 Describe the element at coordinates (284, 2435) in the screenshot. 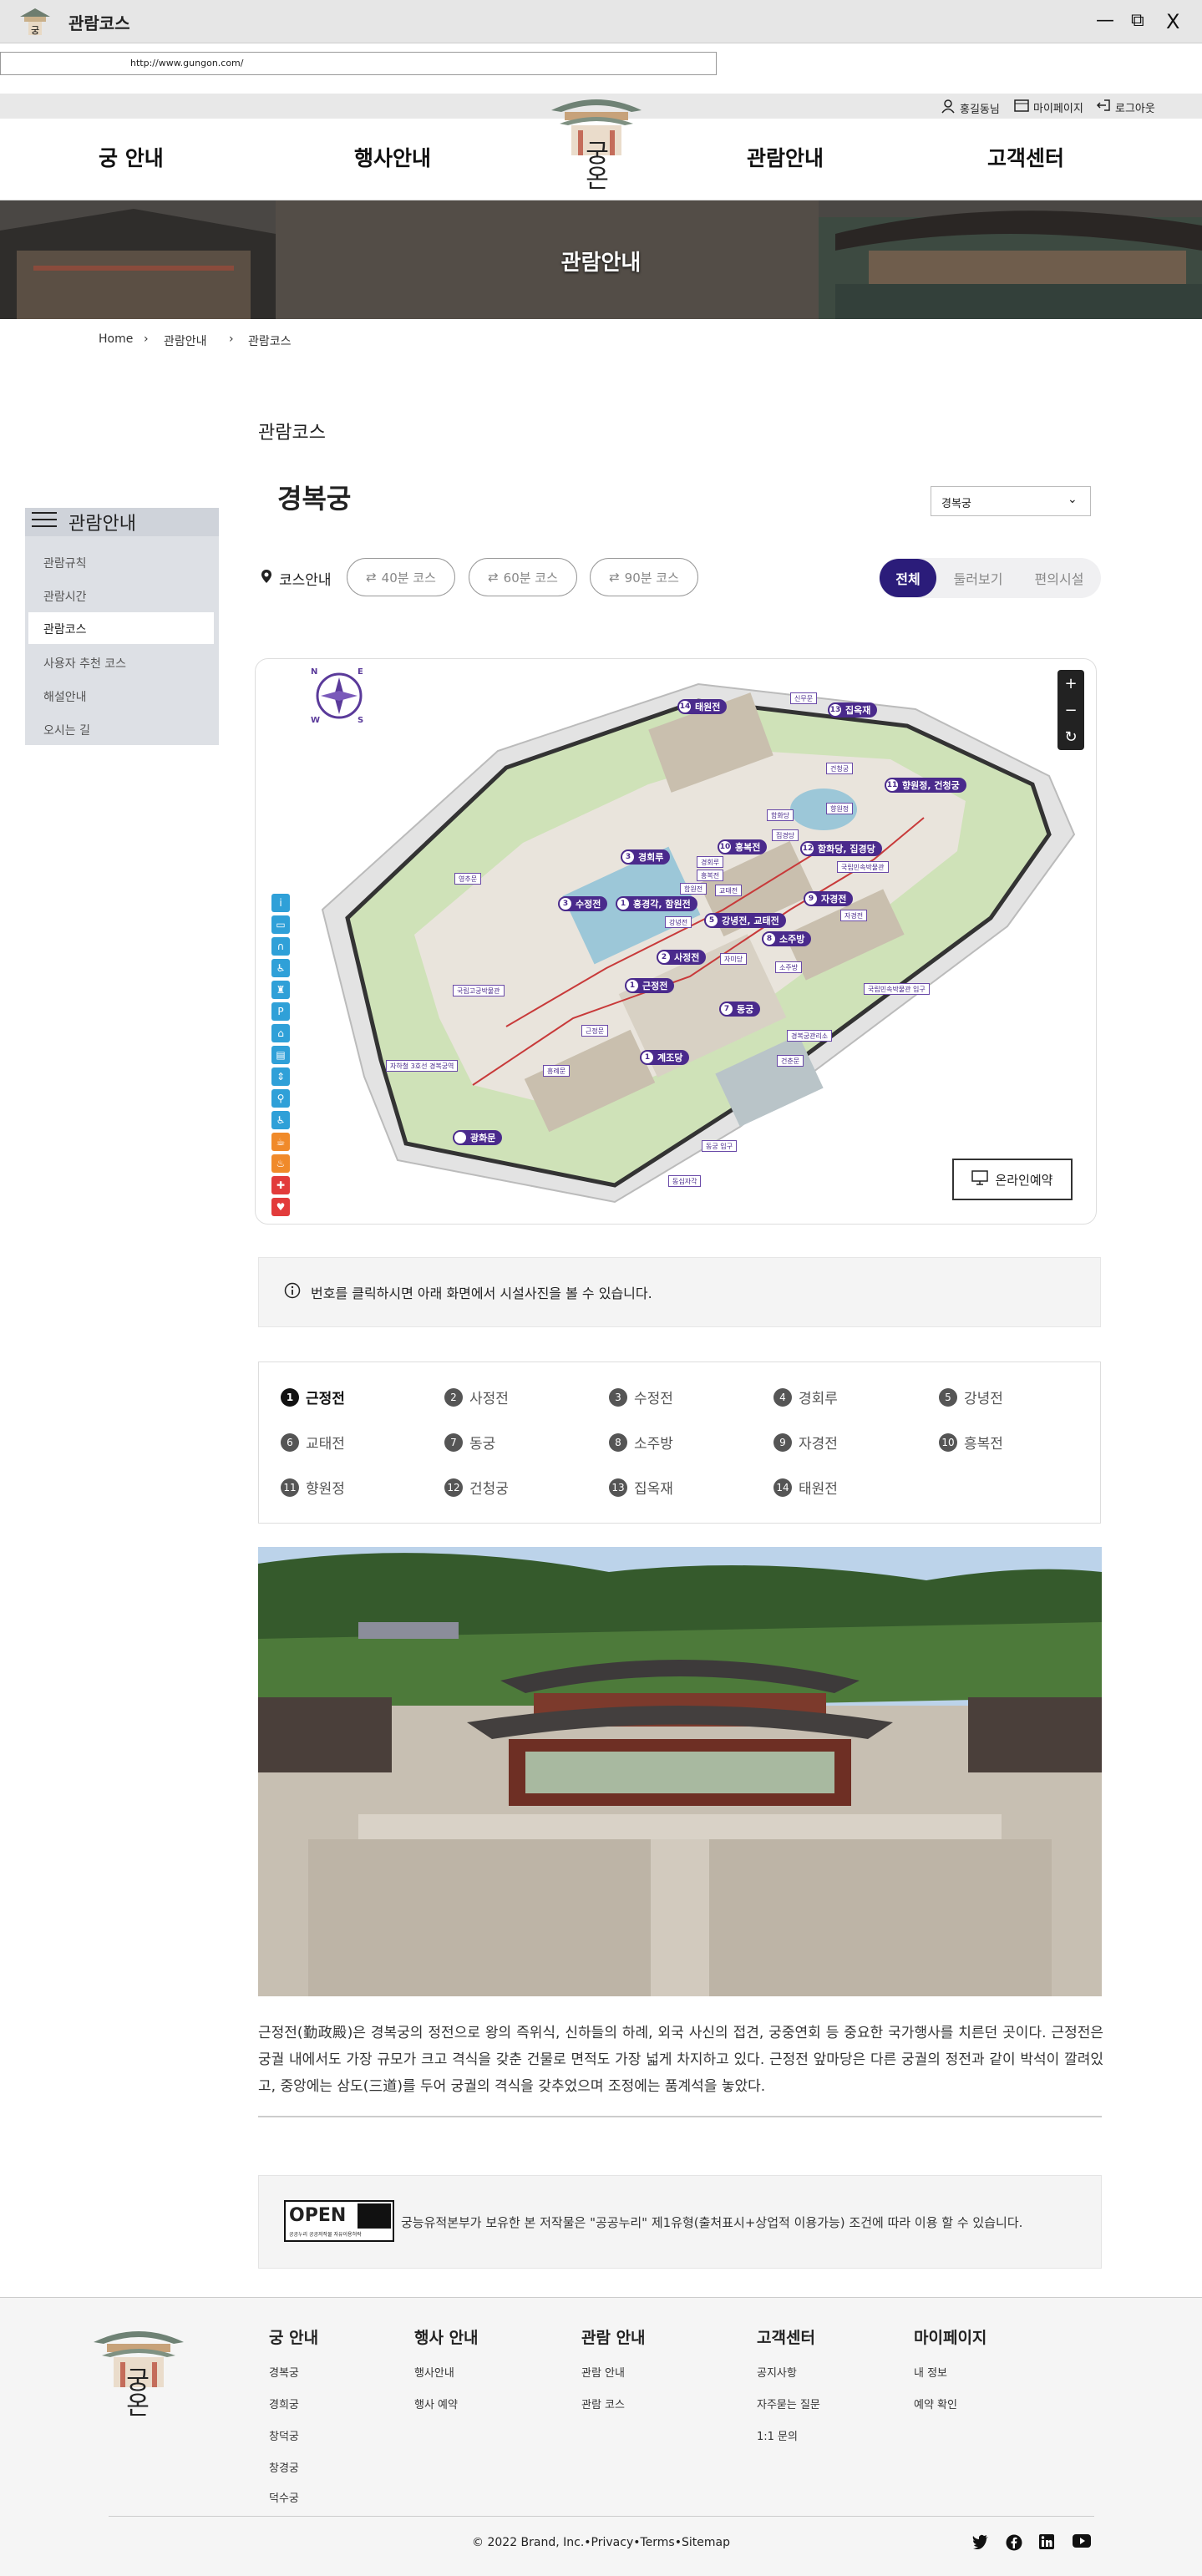

I see `footer-link: 창덕궁` at that location.